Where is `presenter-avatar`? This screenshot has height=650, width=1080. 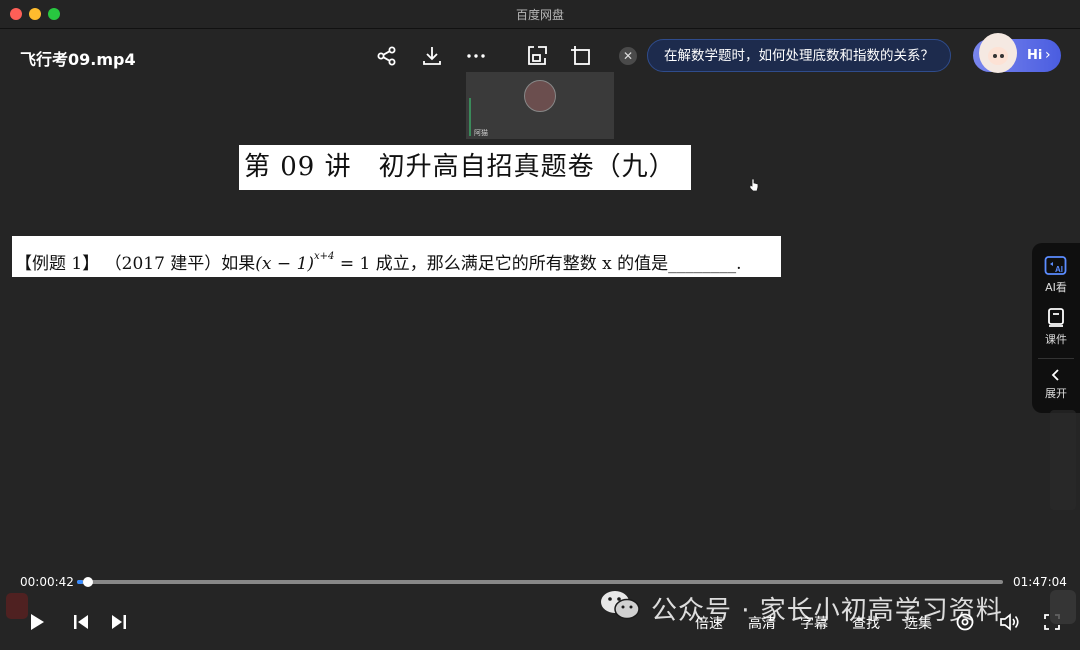 presenter-avatar is located at coordinates (540, 96).